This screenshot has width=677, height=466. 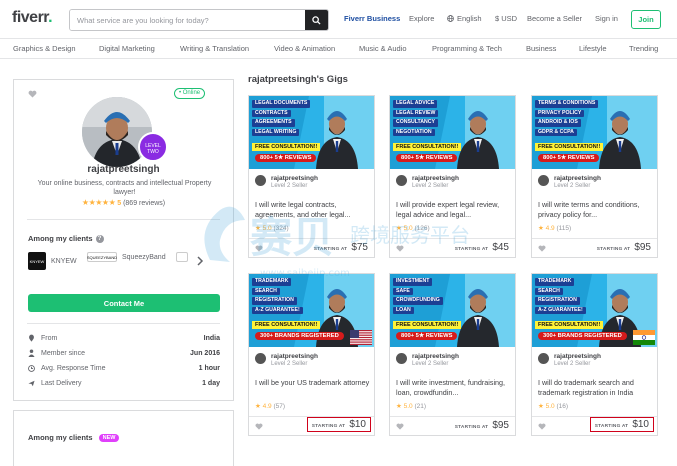 I want to click on price-amount: $75, so click(x=359, y=247).